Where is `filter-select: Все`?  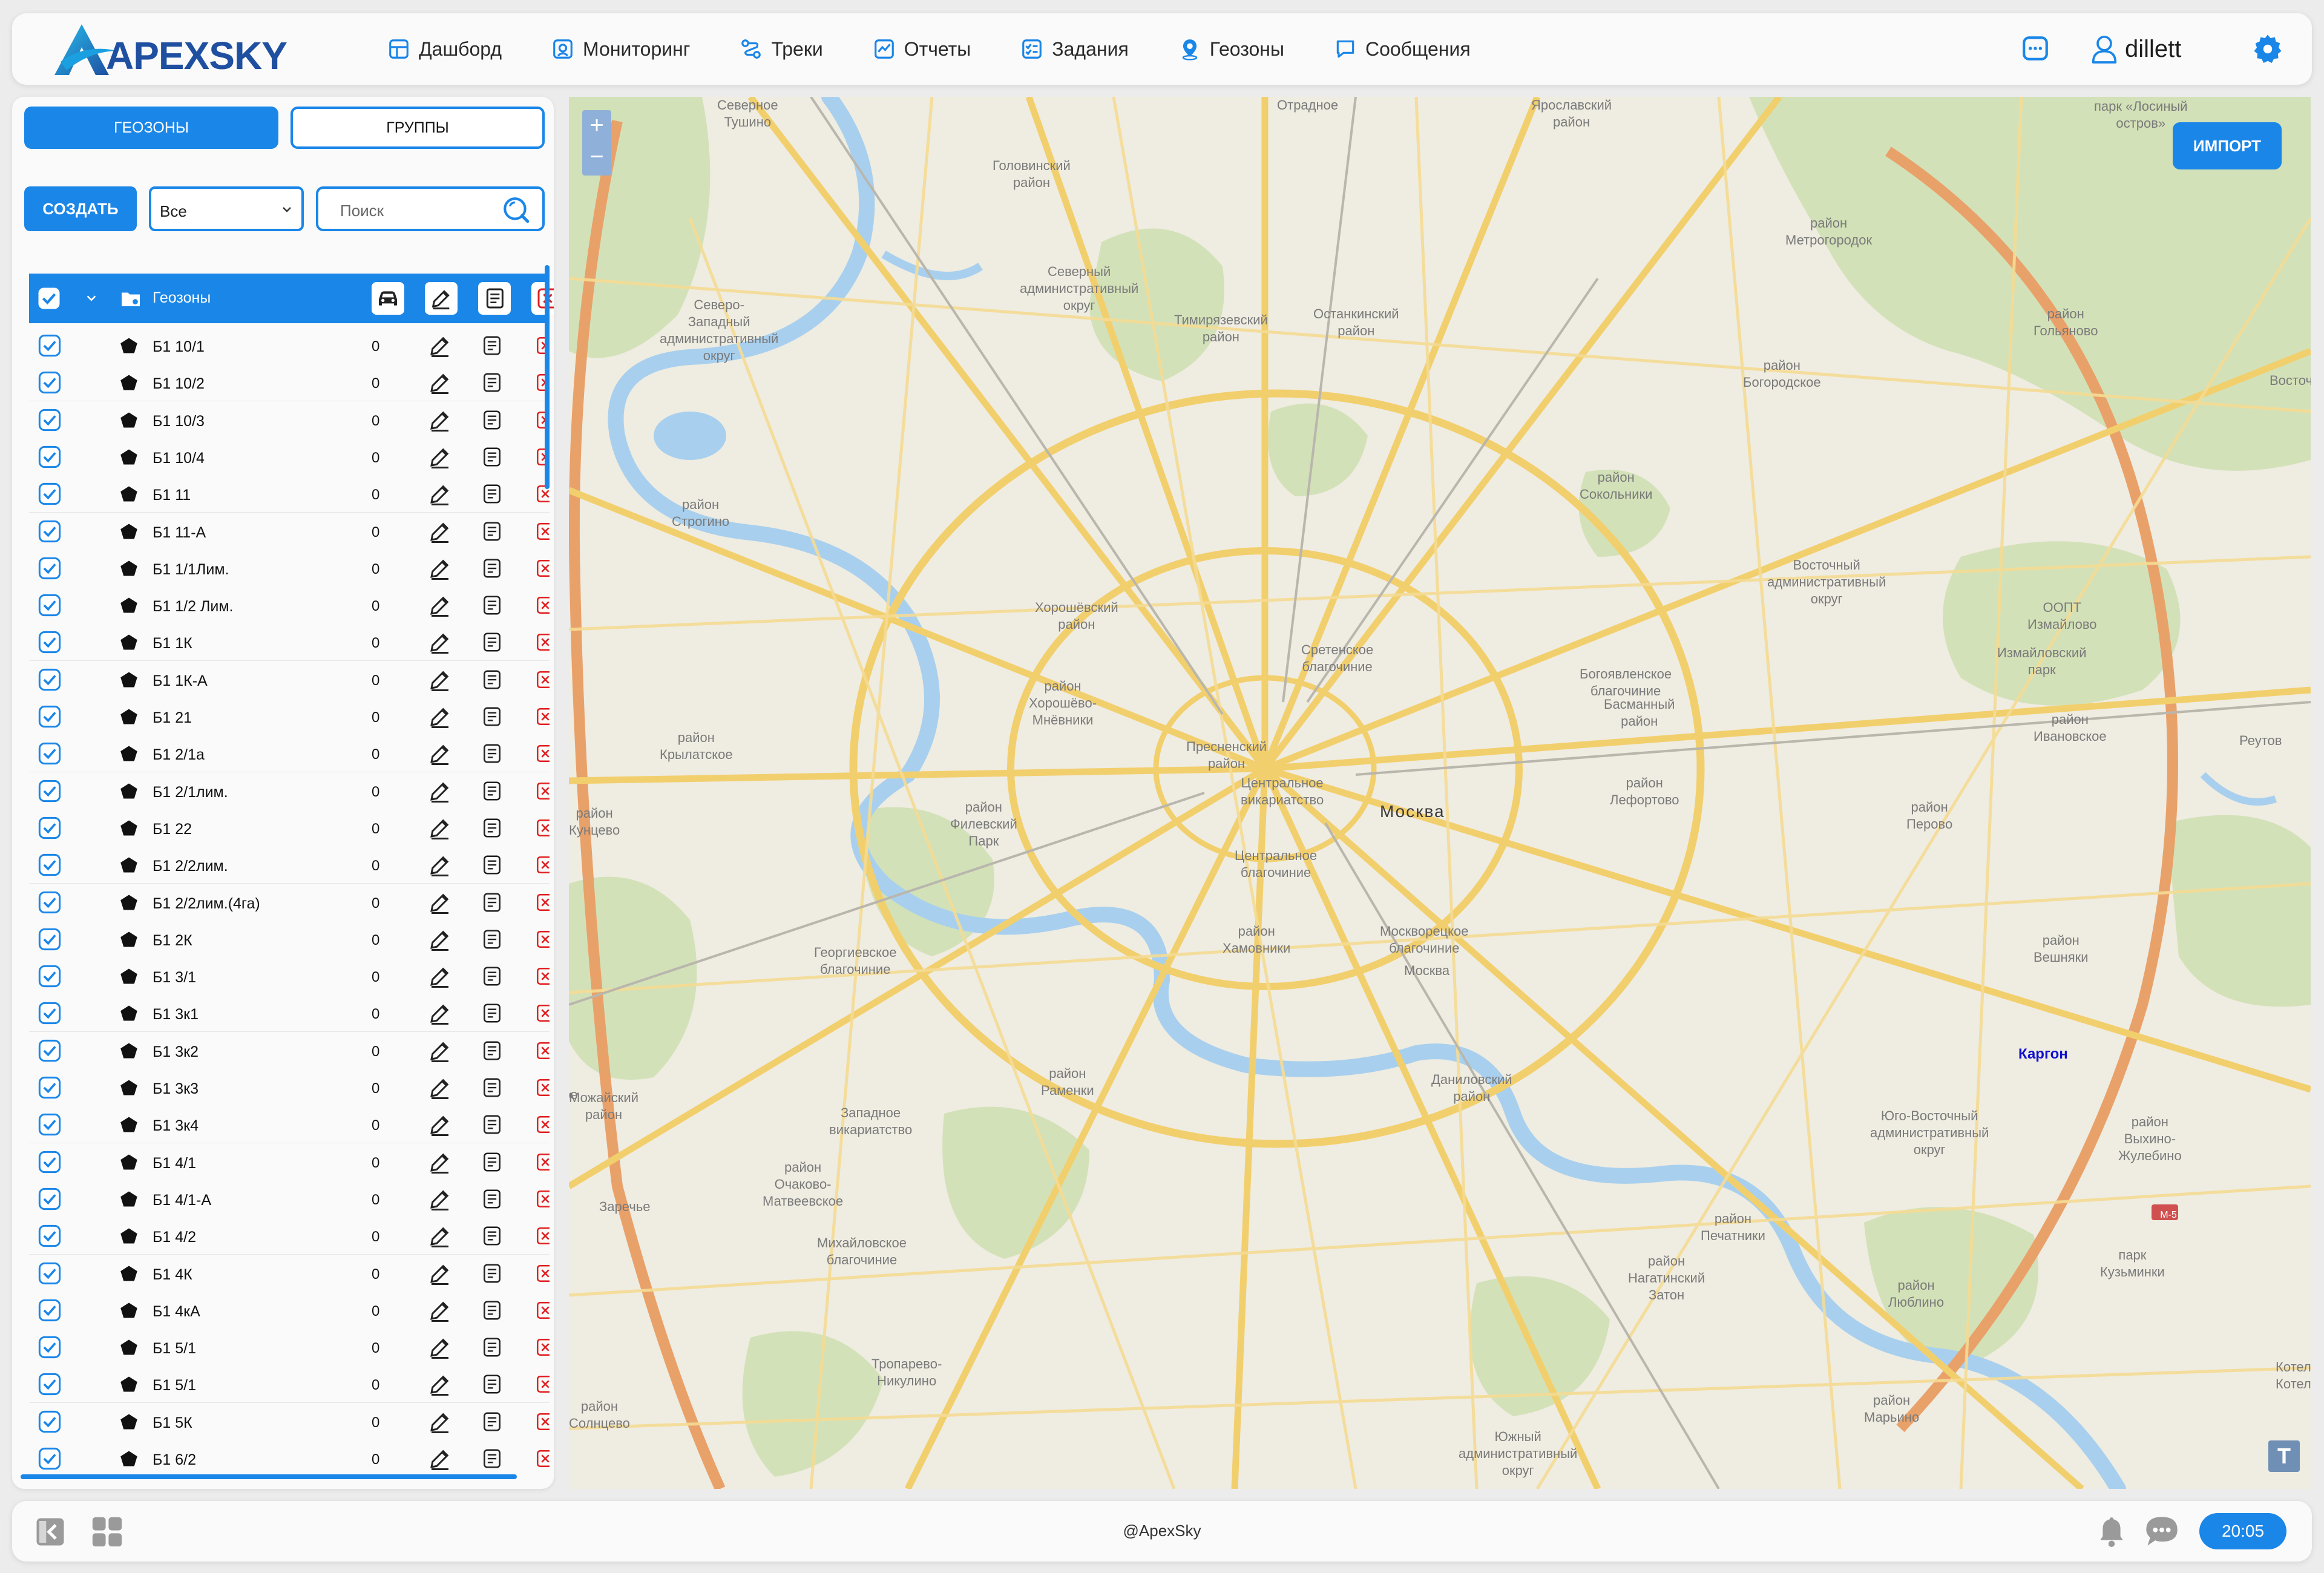 filter-select: Все is located at coordinates (227, 209).